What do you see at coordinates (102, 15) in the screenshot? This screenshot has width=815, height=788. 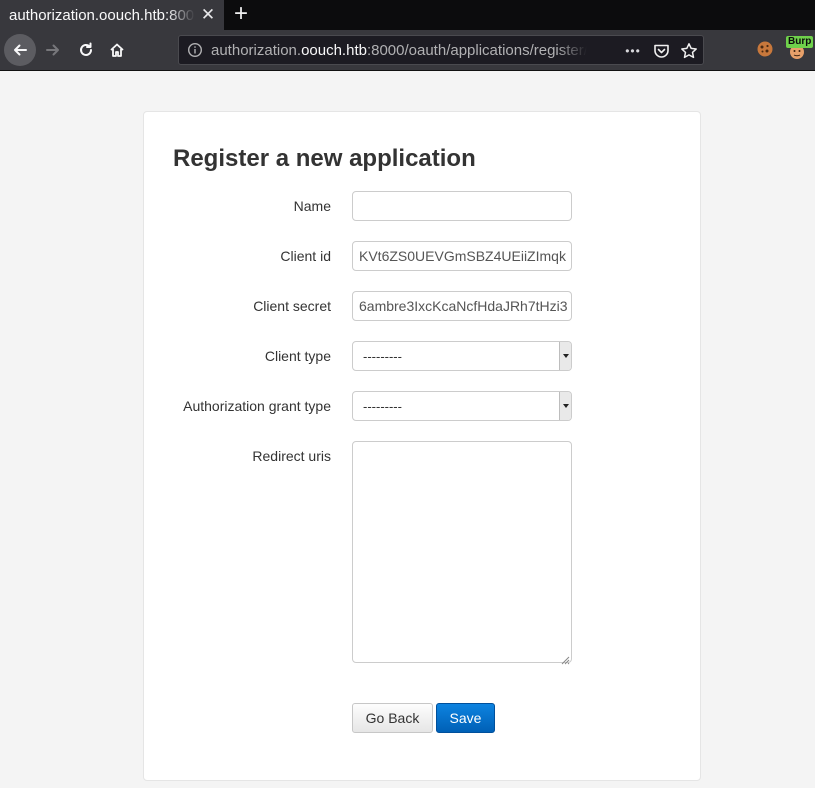 I see `tab-title: authorization.oouch.htb:8000` at bounding box center [102, 15].